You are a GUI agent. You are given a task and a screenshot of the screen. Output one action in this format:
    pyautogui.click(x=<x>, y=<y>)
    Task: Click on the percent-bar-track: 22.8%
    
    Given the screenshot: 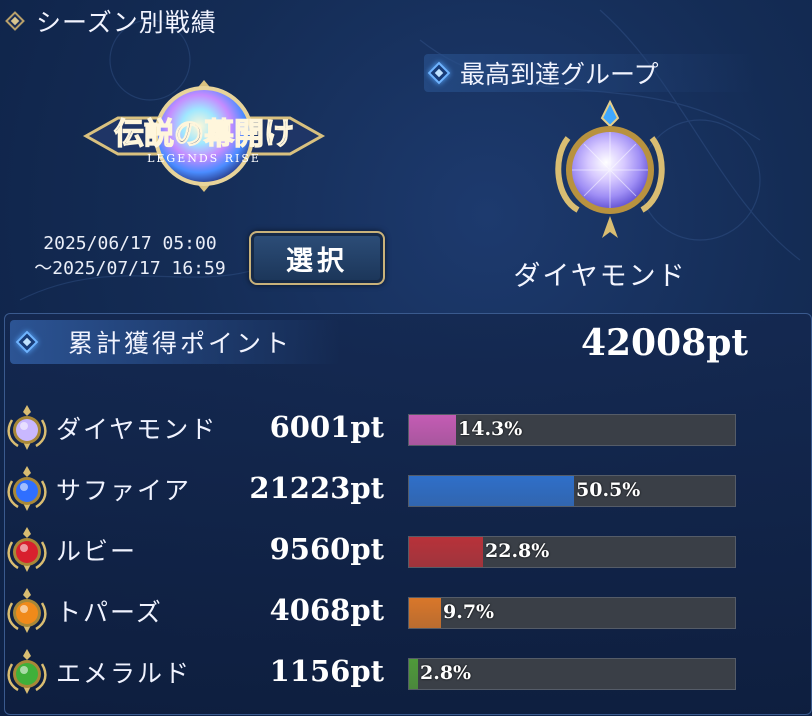 What is the action you would take?
    pyautogui.click(x=572, y=552)
    